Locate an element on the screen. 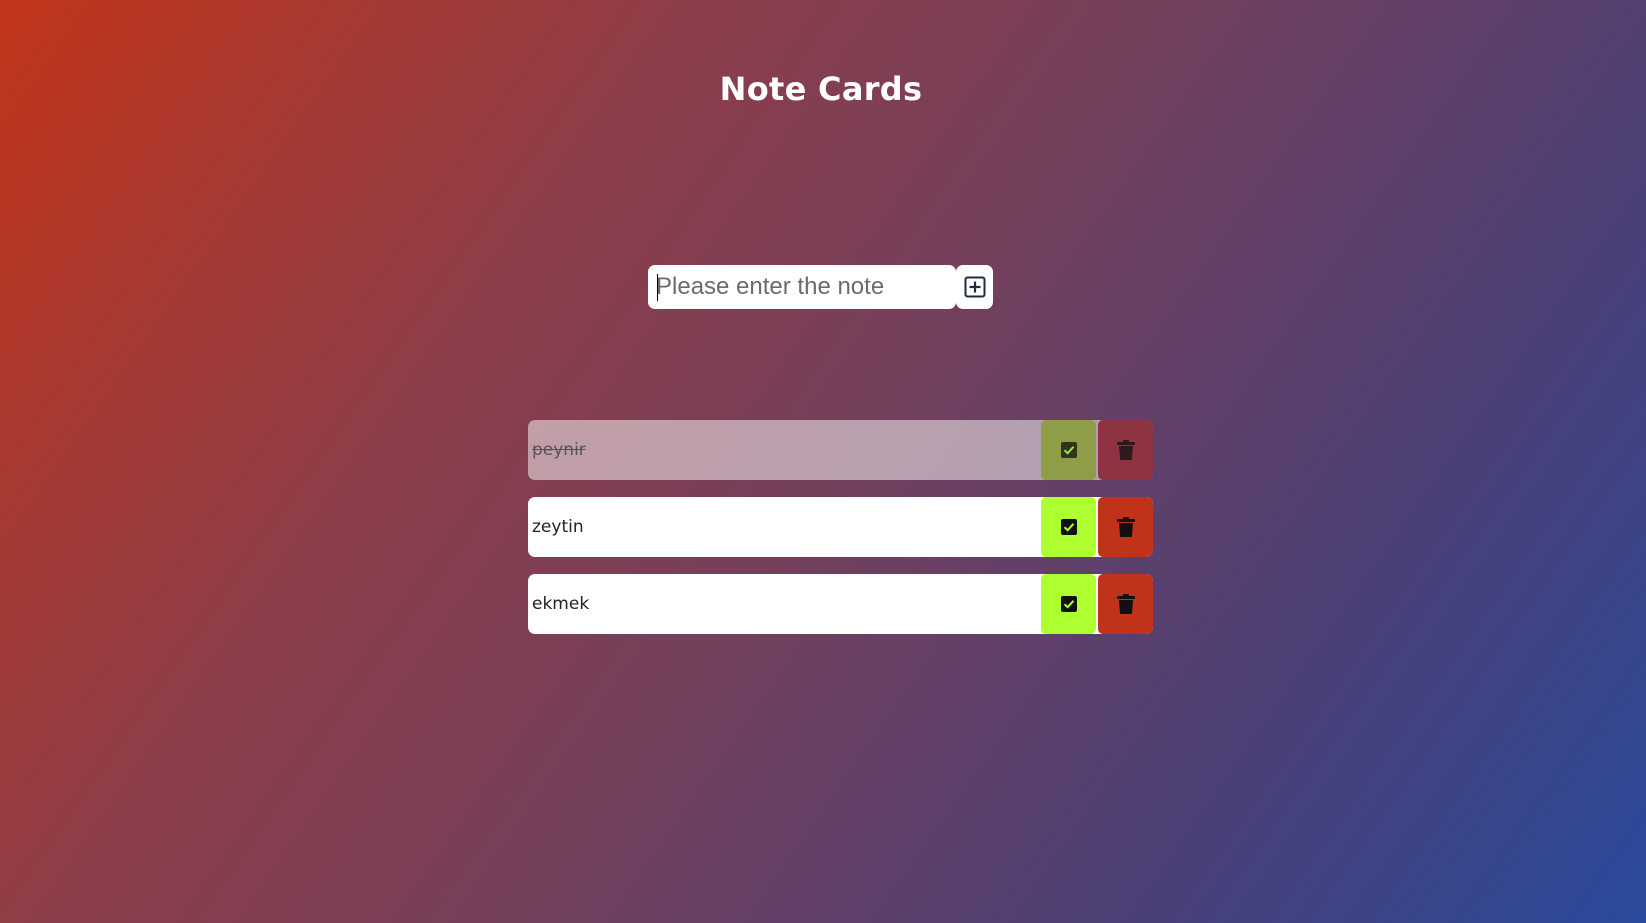  plus-square-icon is located at coordinates (974, 287).